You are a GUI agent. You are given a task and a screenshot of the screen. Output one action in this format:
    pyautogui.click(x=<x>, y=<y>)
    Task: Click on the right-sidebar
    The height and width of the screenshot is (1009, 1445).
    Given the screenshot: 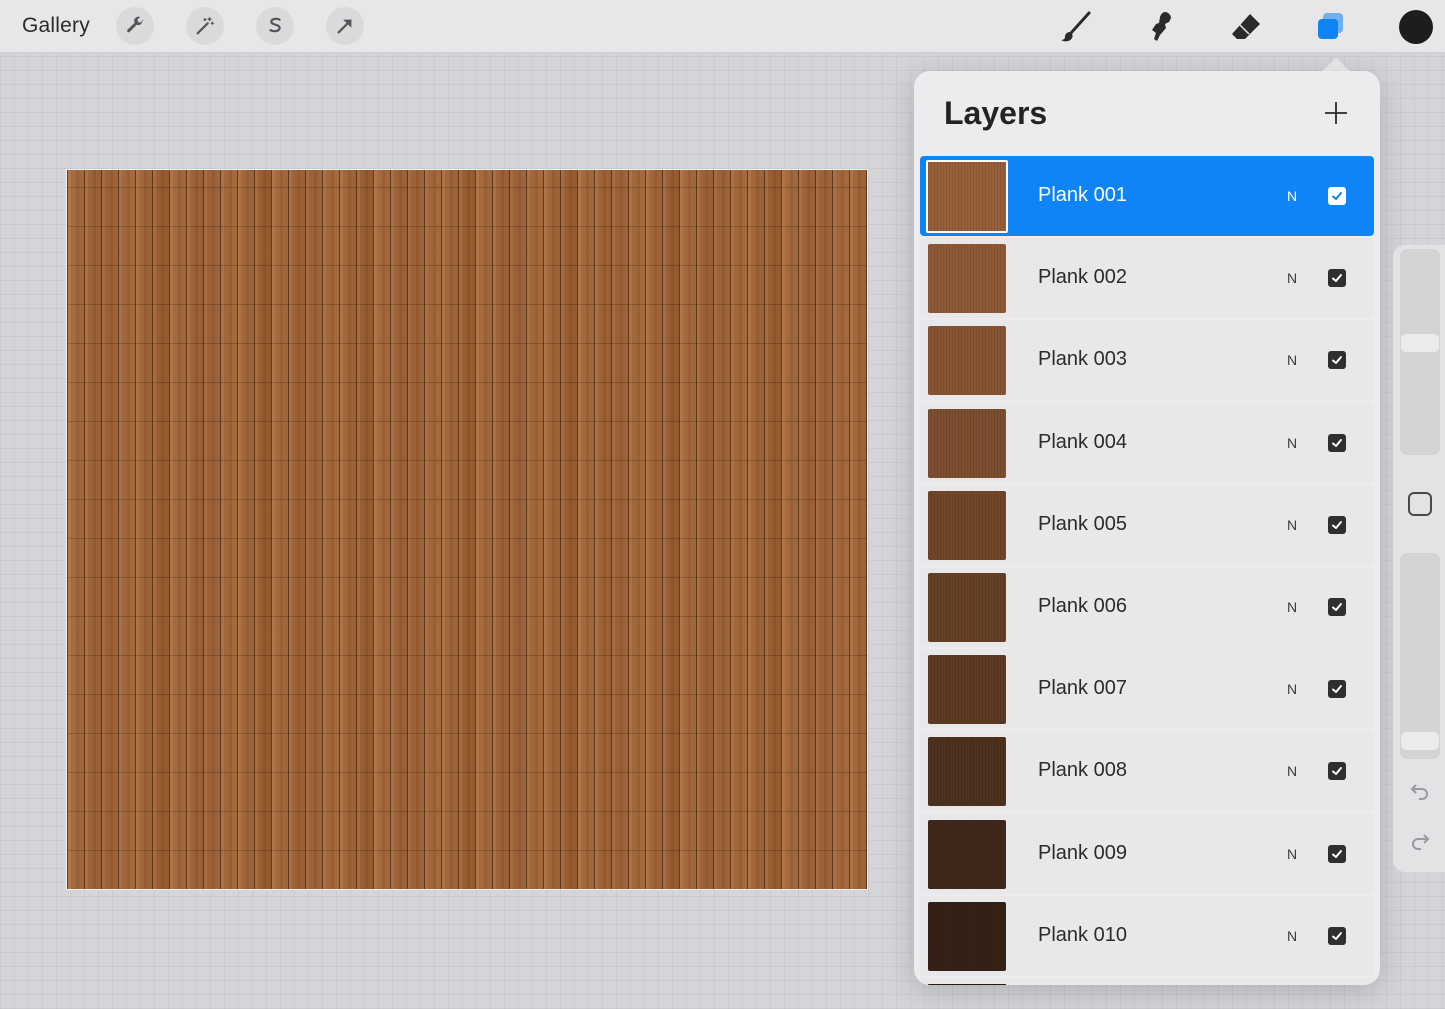 What is the action you would take?
    pyautogui.click(x=1419, y=558)
    